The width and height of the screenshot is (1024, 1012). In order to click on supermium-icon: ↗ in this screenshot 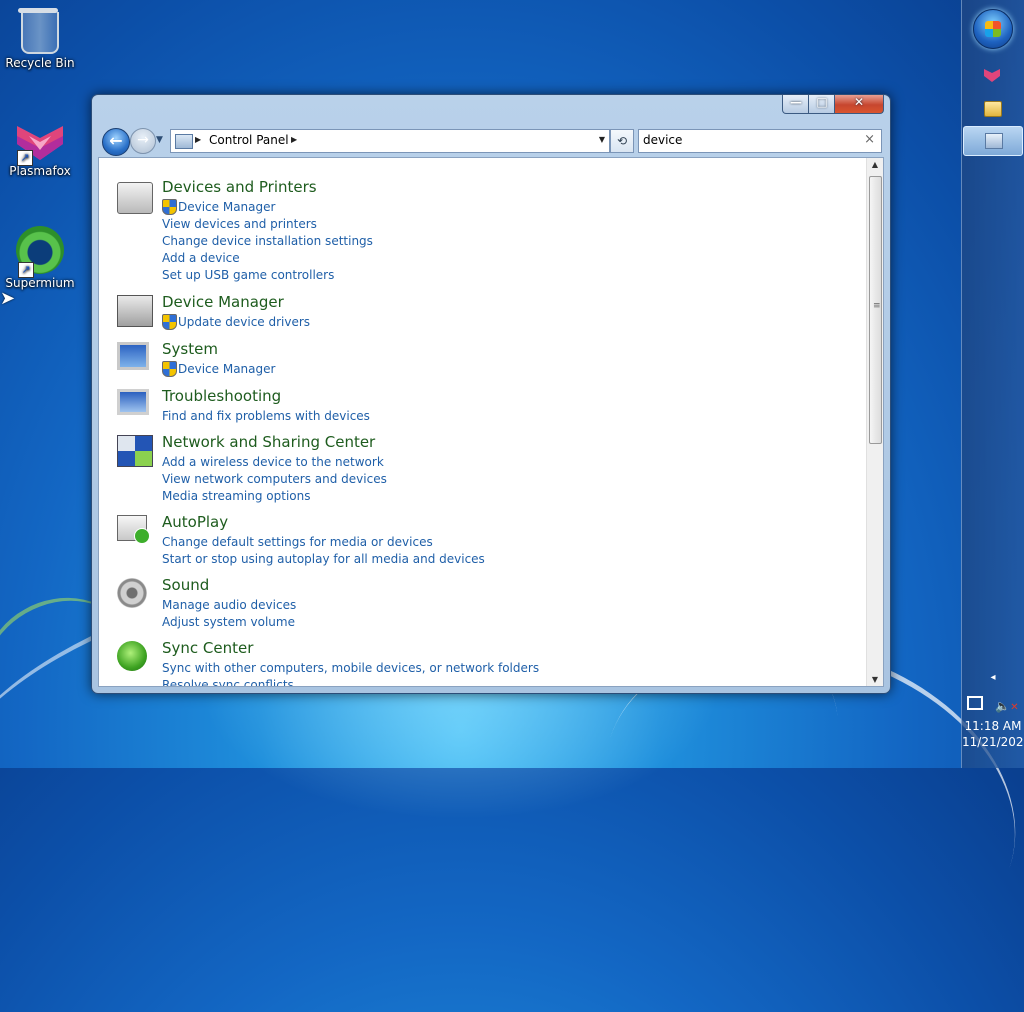, I will do `click(40, 252)`.